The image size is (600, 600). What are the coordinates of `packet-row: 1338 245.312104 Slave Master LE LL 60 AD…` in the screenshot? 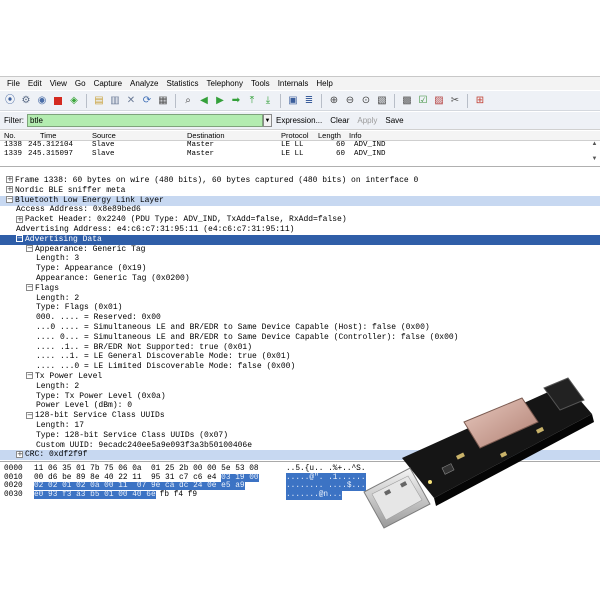 It's located at (300, 145).